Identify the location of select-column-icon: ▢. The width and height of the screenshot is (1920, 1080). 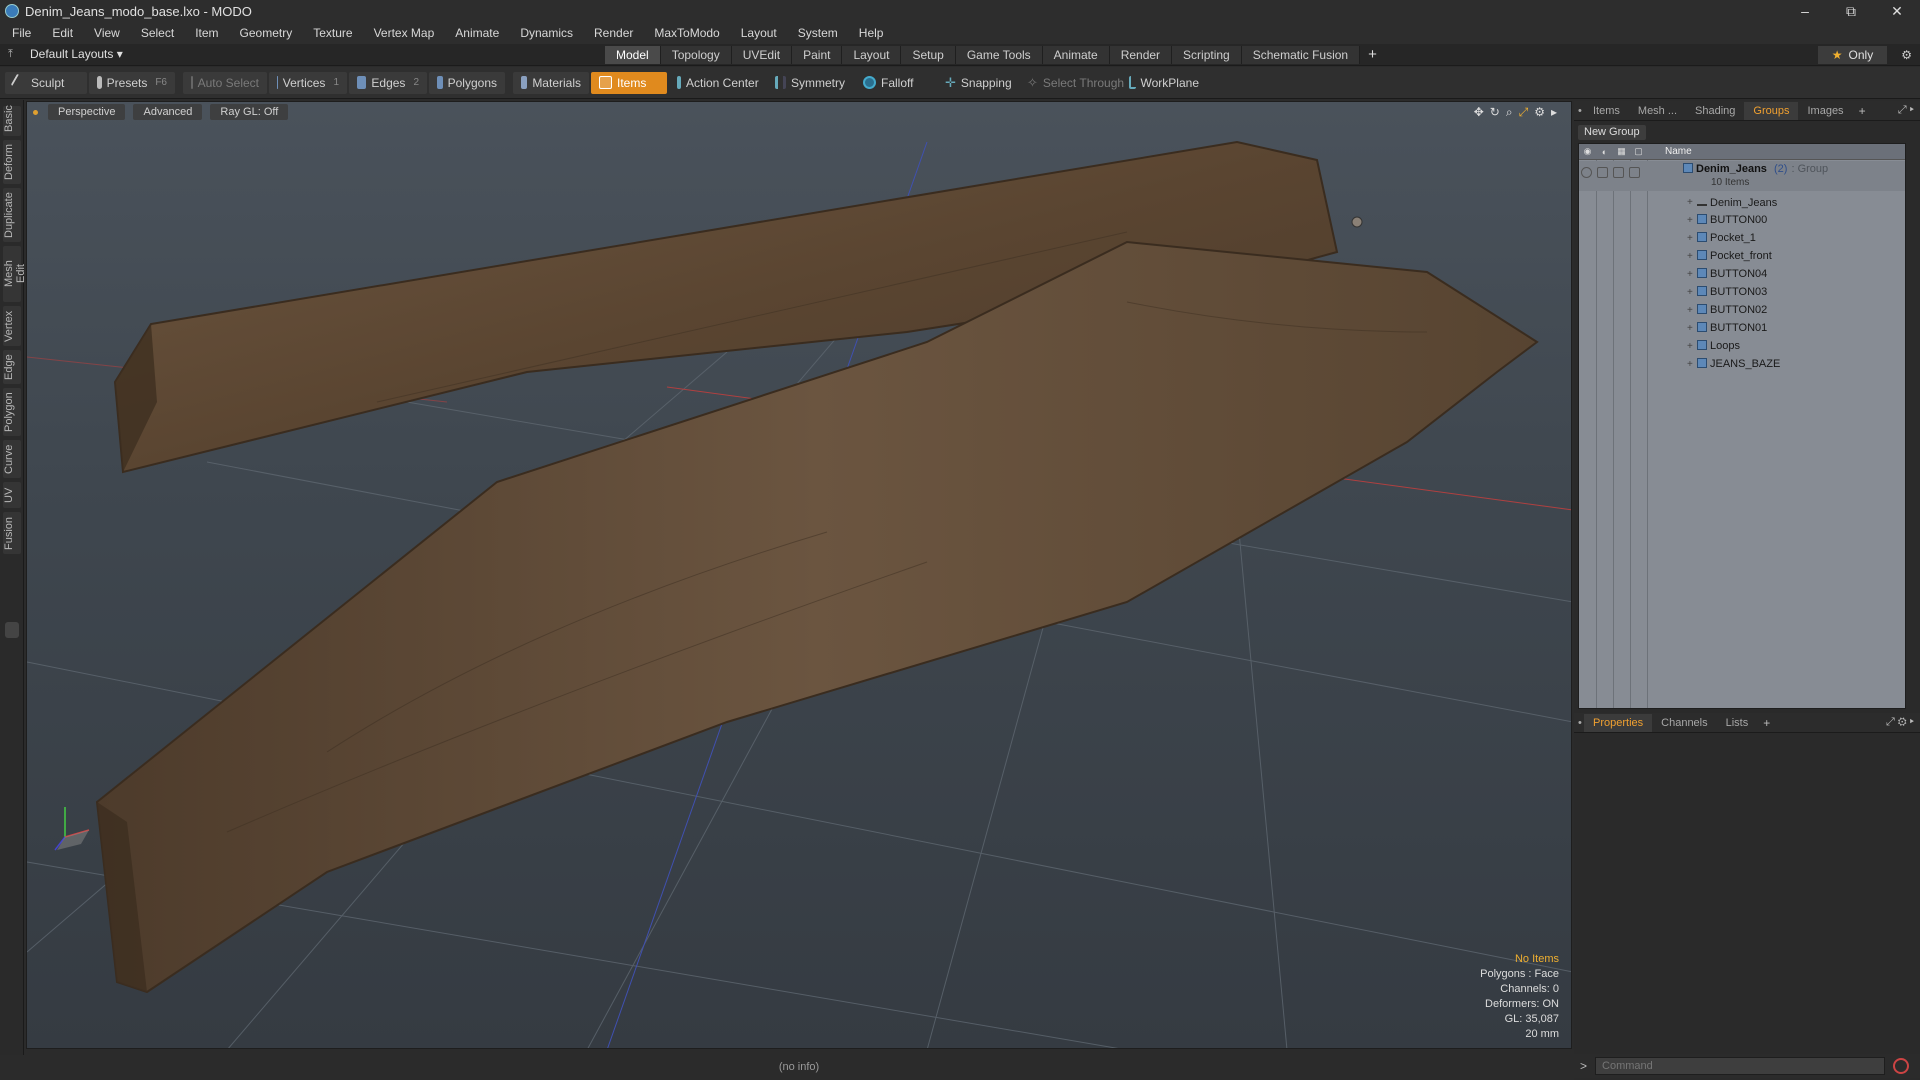
(1638, 151).